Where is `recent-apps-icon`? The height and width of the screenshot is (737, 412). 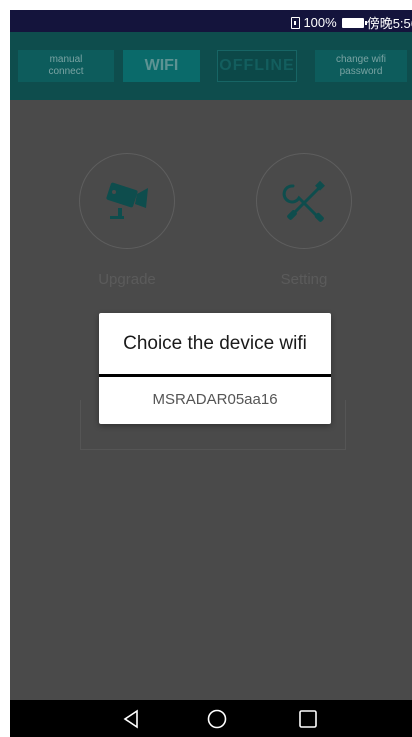
recent-apps-icon is located at coordinates (308, 719).